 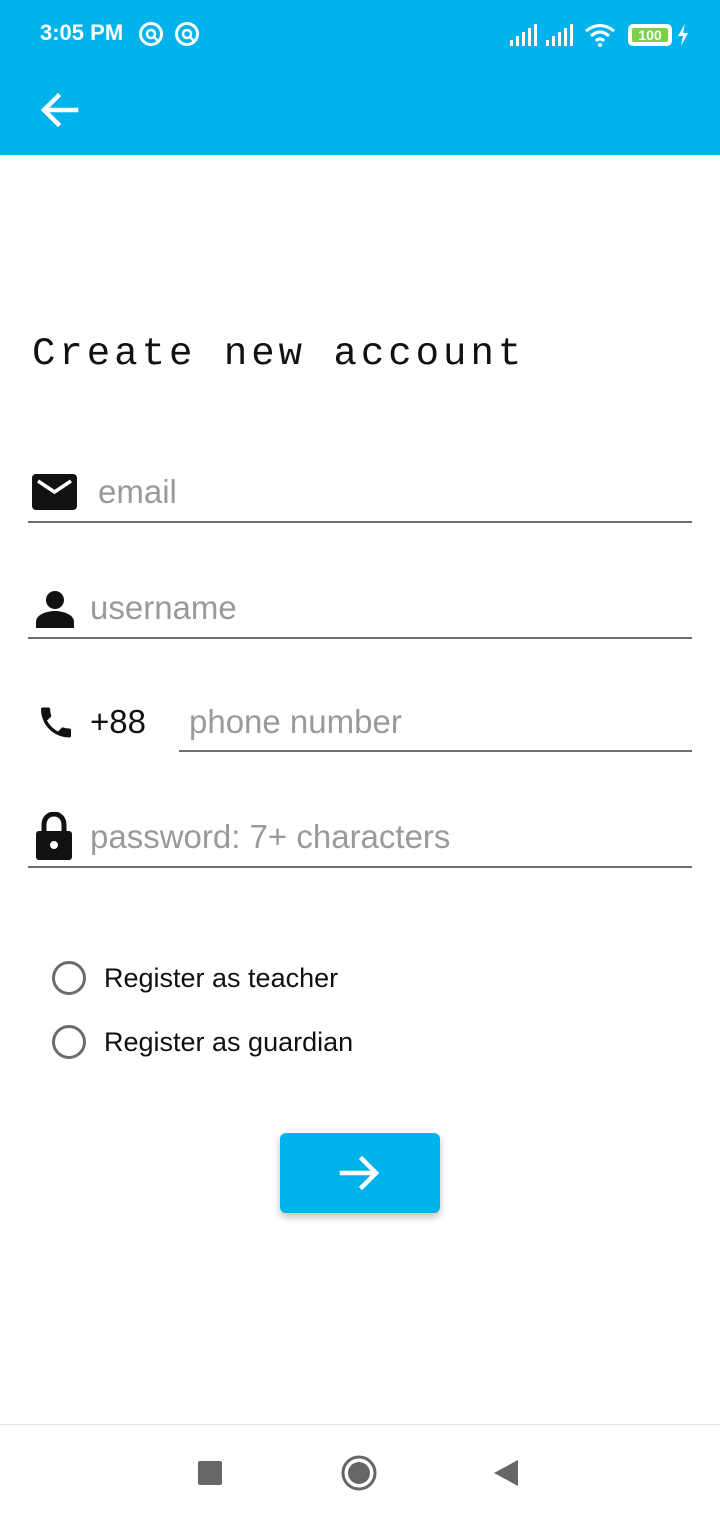 I want to click on mail-icon, so click(x=54, y=492).